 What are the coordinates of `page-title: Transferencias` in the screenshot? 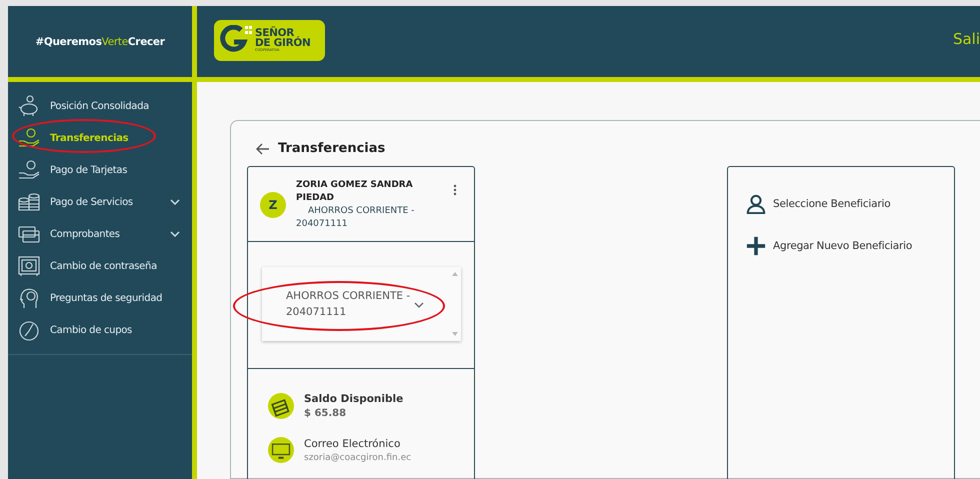 It's located at (332, 148).